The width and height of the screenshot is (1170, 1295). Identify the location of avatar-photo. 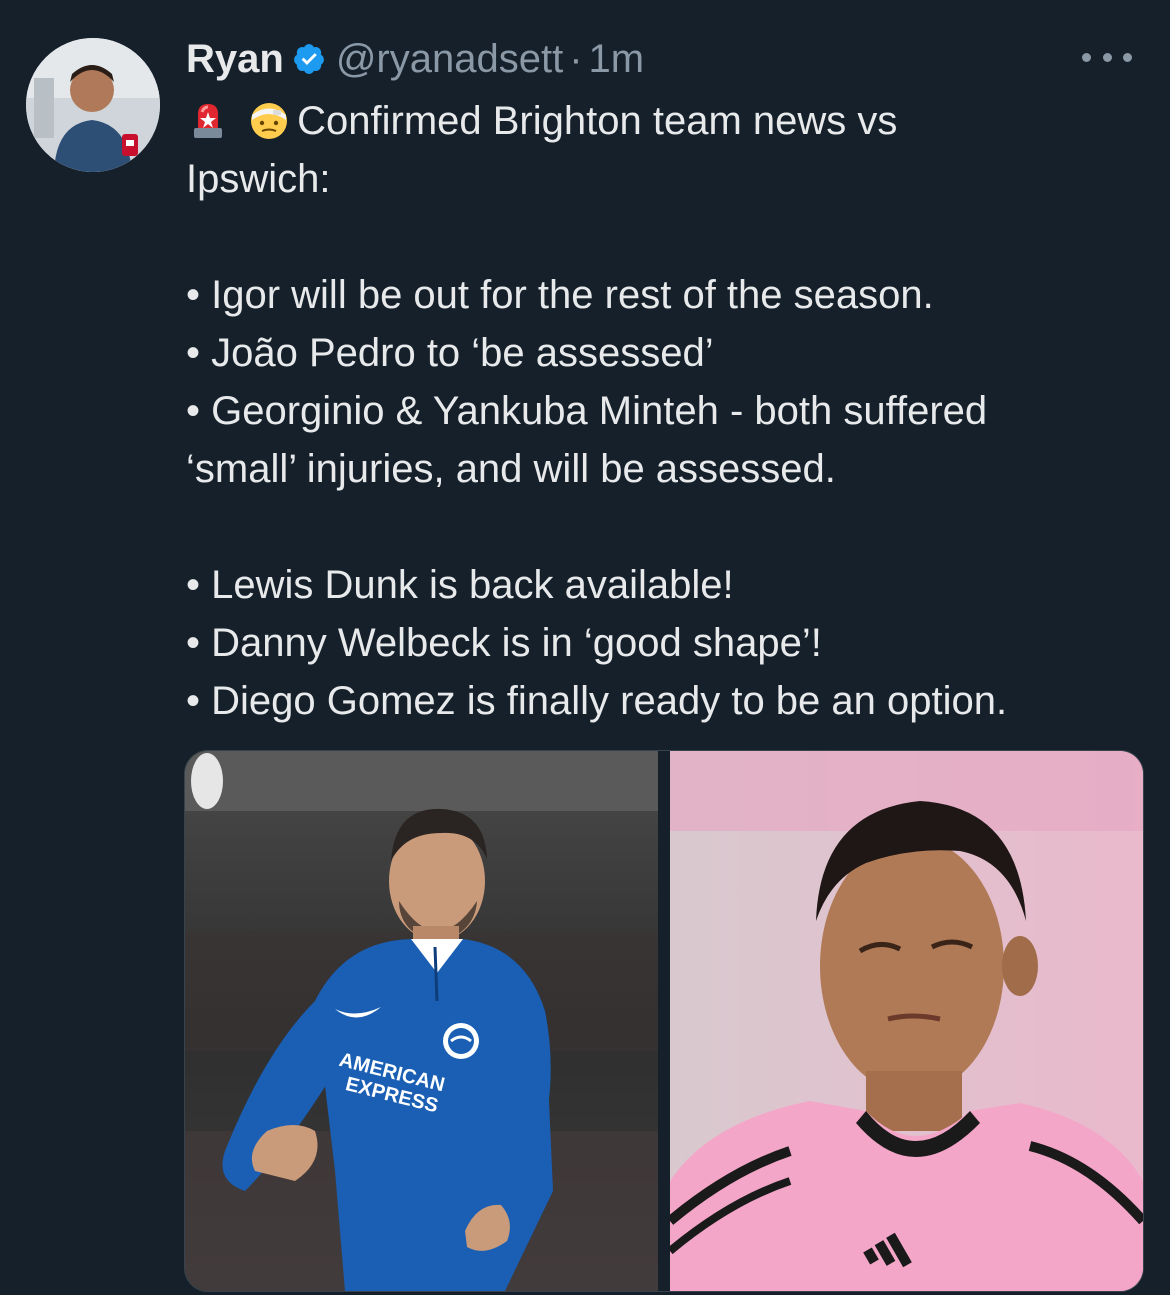
(93, 105).